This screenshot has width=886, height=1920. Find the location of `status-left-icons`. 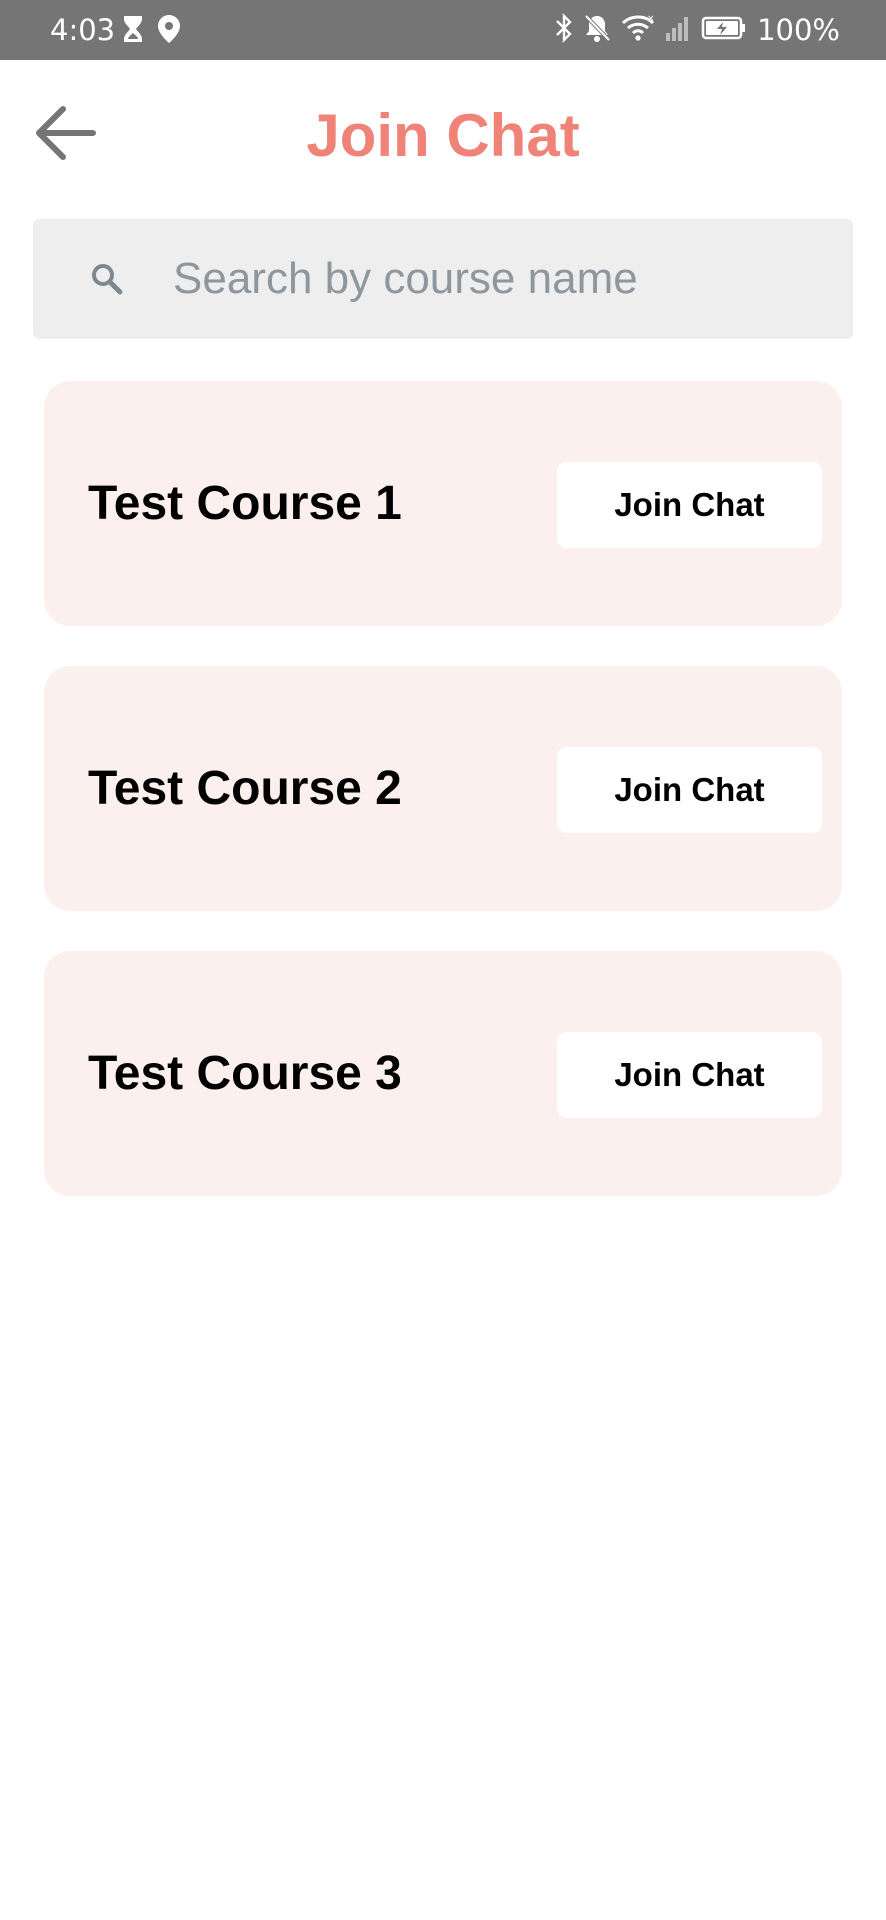

status-left-icons is located at coordinates (151, 31).